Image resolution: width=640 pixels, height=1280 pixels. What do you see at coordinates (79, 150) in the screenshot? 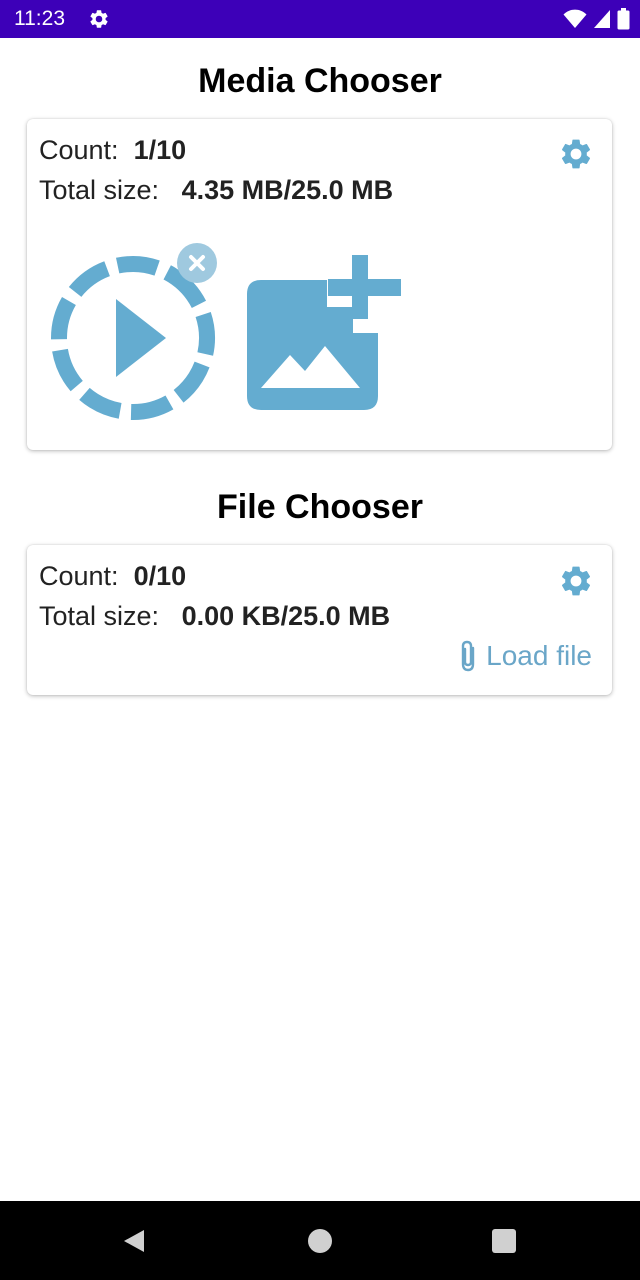
I see `media-count-label: Count:` at bounding box center [79, 150].